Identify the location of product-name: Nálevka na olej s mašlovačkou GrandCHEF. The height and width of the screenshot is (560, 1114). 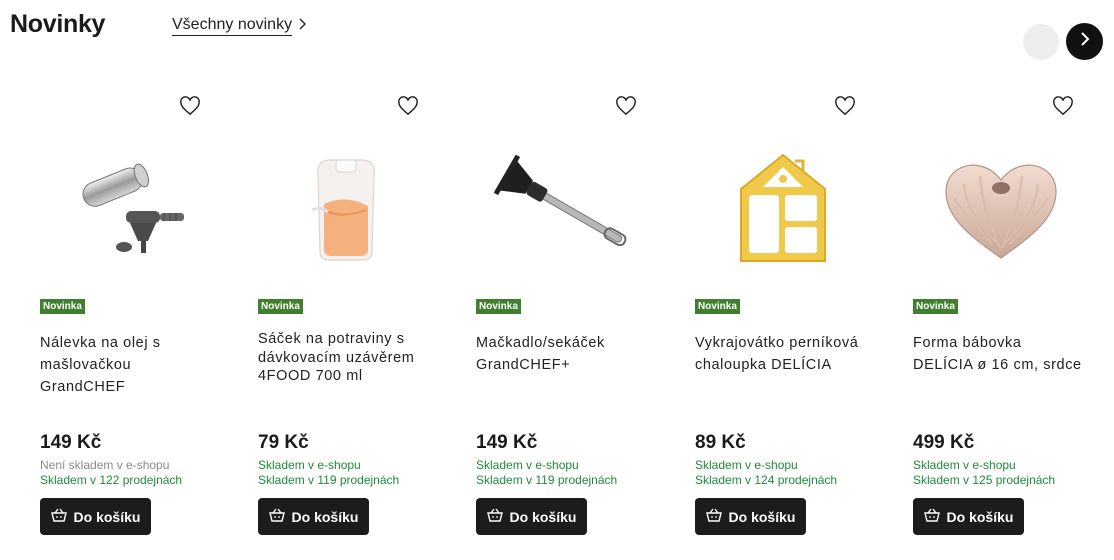
(125, 365).